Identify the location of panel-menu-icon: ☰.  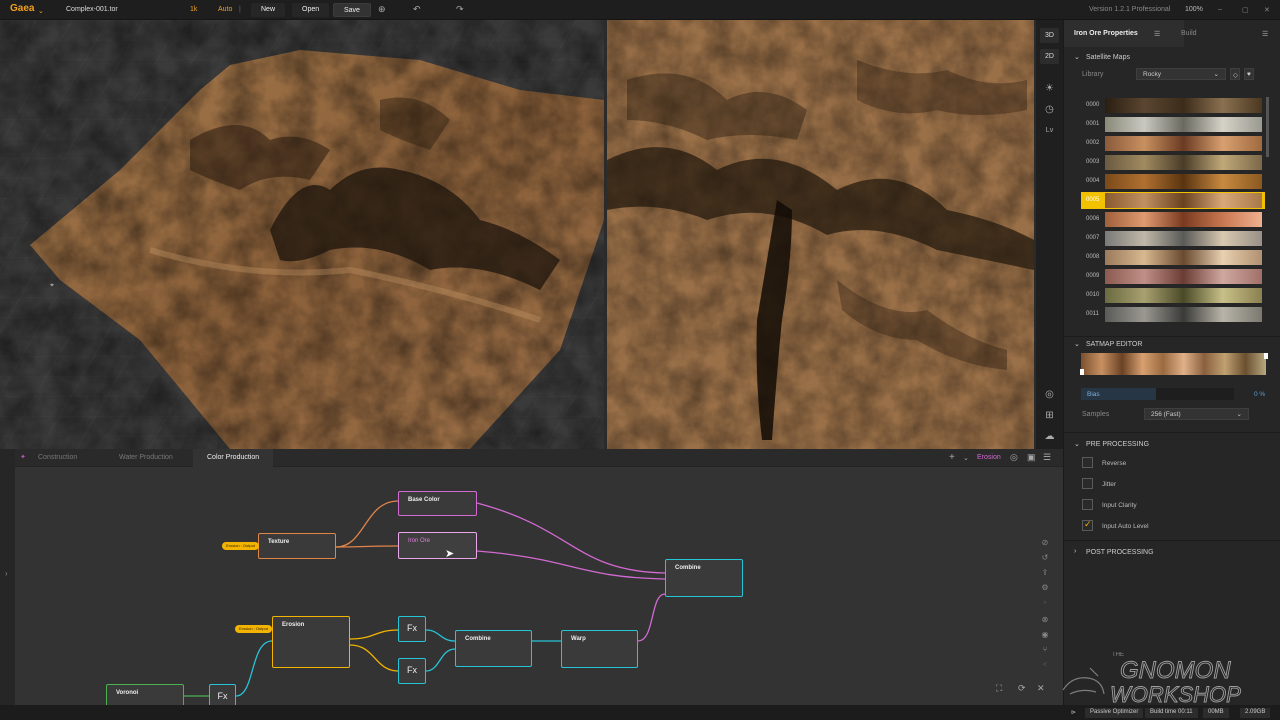
(1265, 34).